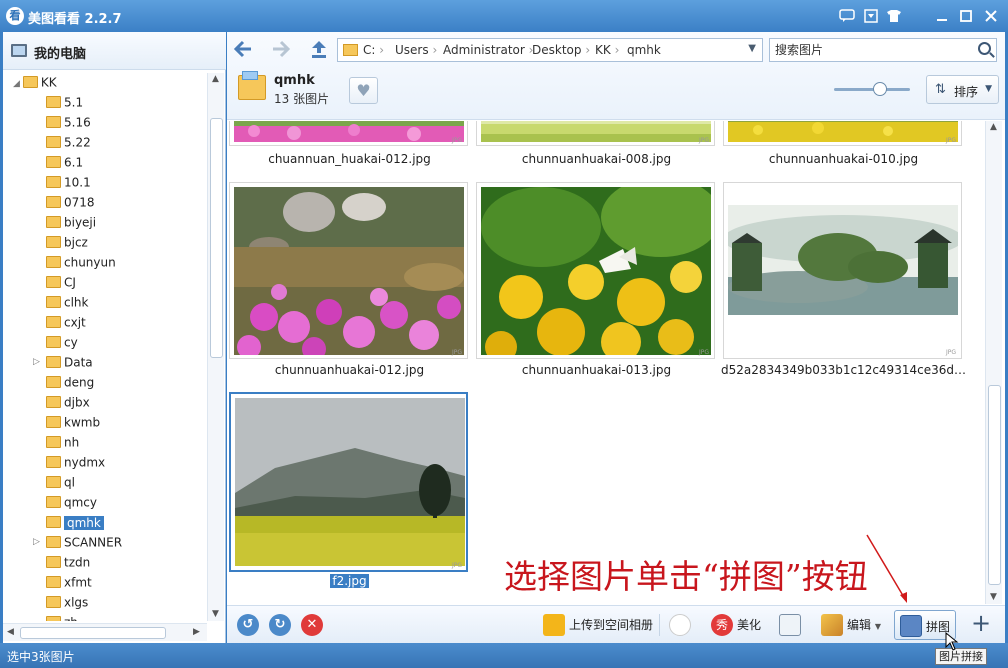  What do you see at coordinates (942, 16) in the screenshot?
I see `minimize-icon` at bounding box center [942, 16].